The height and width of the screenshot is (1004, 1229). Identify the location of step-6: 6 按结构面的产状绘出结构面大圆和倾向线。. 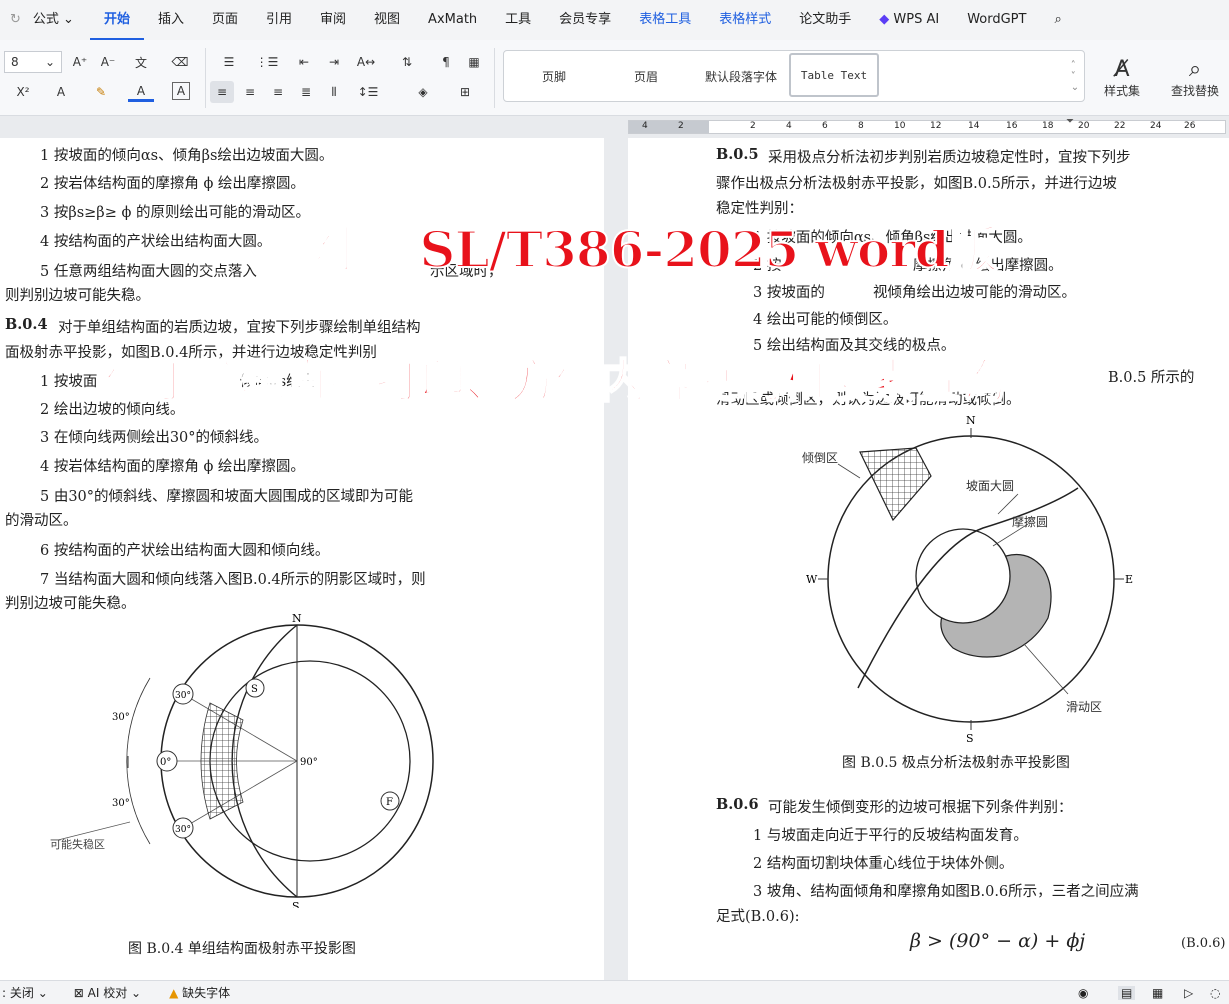
(185, 551).